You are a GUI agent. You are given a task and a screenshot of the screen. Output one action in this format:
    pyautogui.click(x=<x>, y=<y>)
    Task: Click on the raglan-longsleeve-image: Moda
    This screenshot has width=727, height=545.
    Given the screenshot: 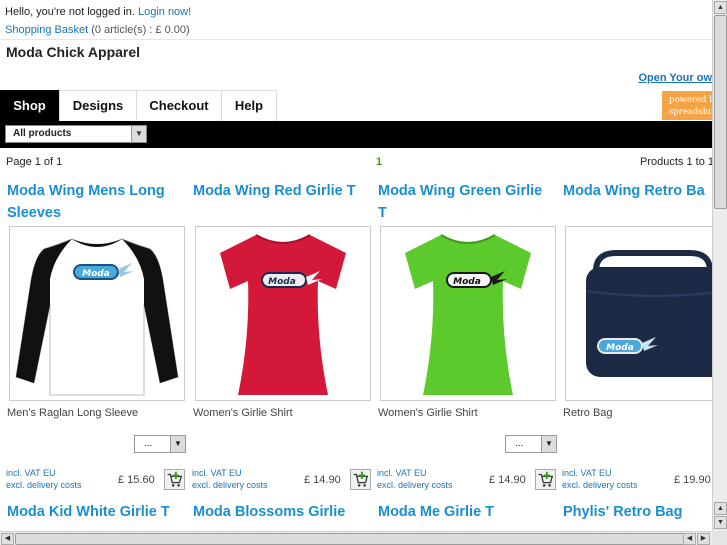 What is the action you would take?
    pyautogui.click(x=97, y=317)
    